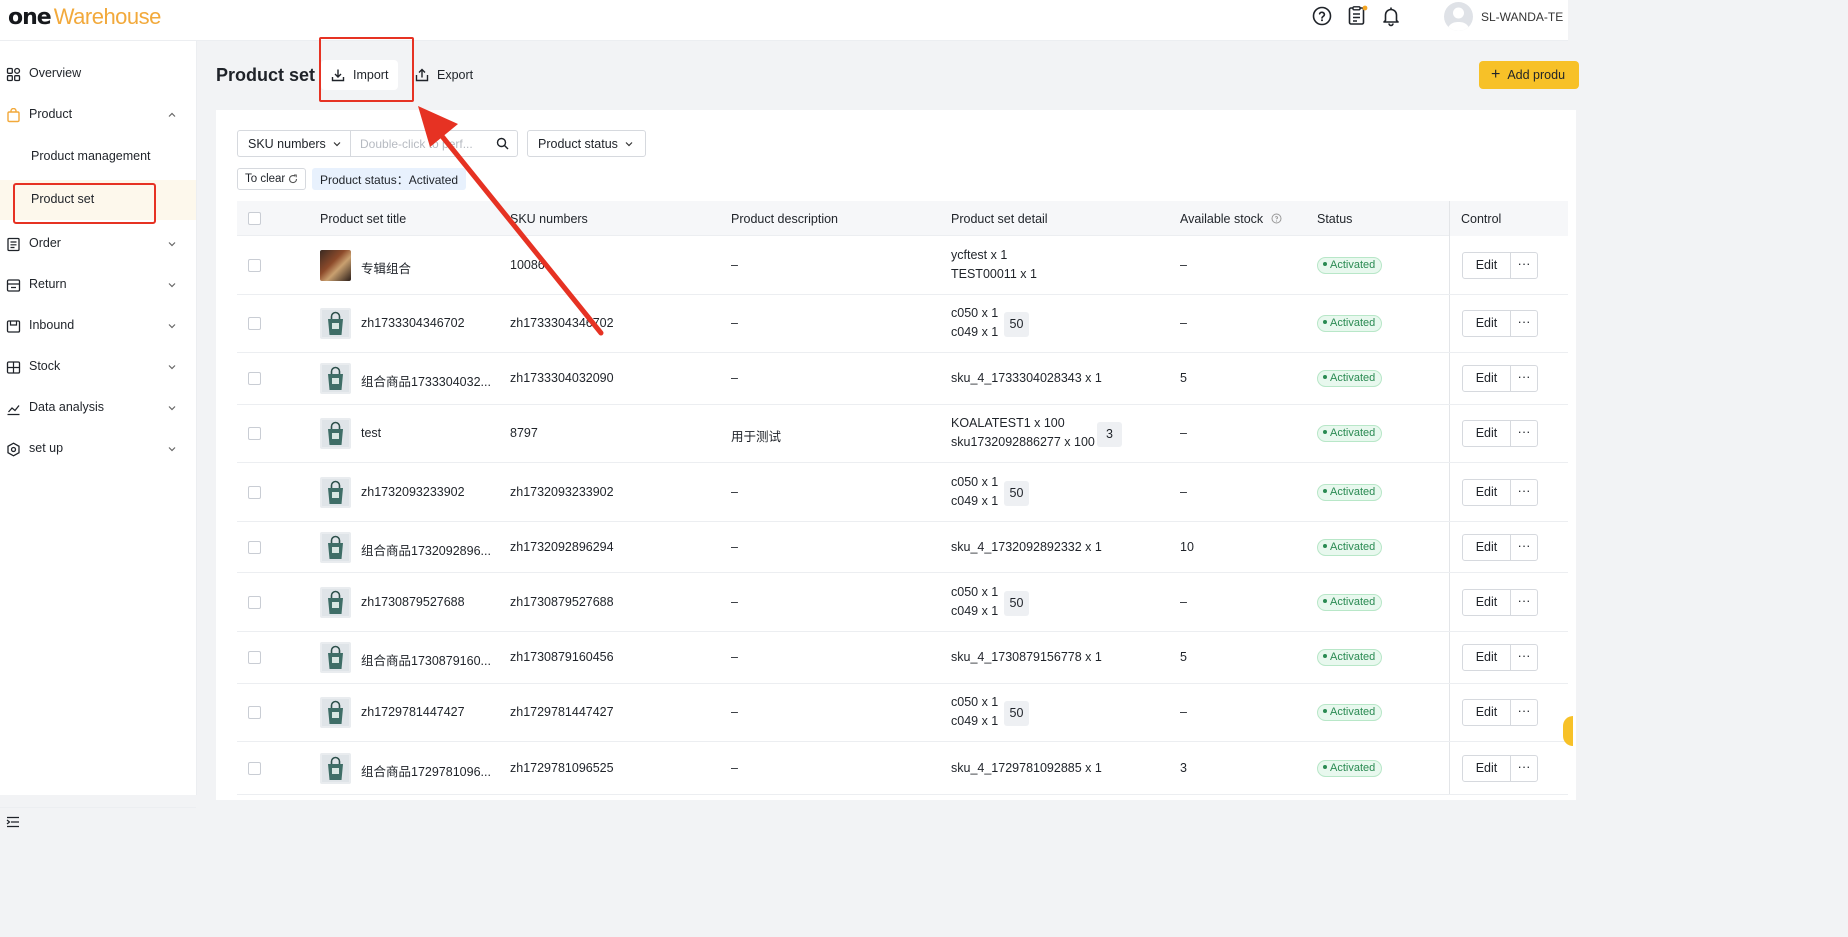  Describe the element at coordinates (98, 115) in the screenshot. I see `sidebar-item-product: Product` at that location.